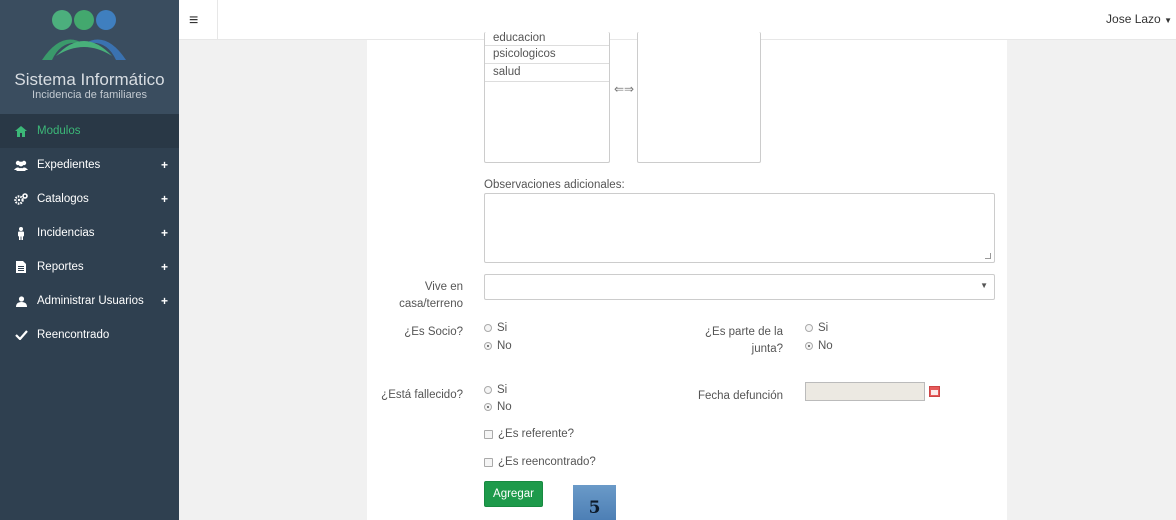 The image size is (1176, 520). I want to click on agregar-button: Agregar, so click(513, 494).